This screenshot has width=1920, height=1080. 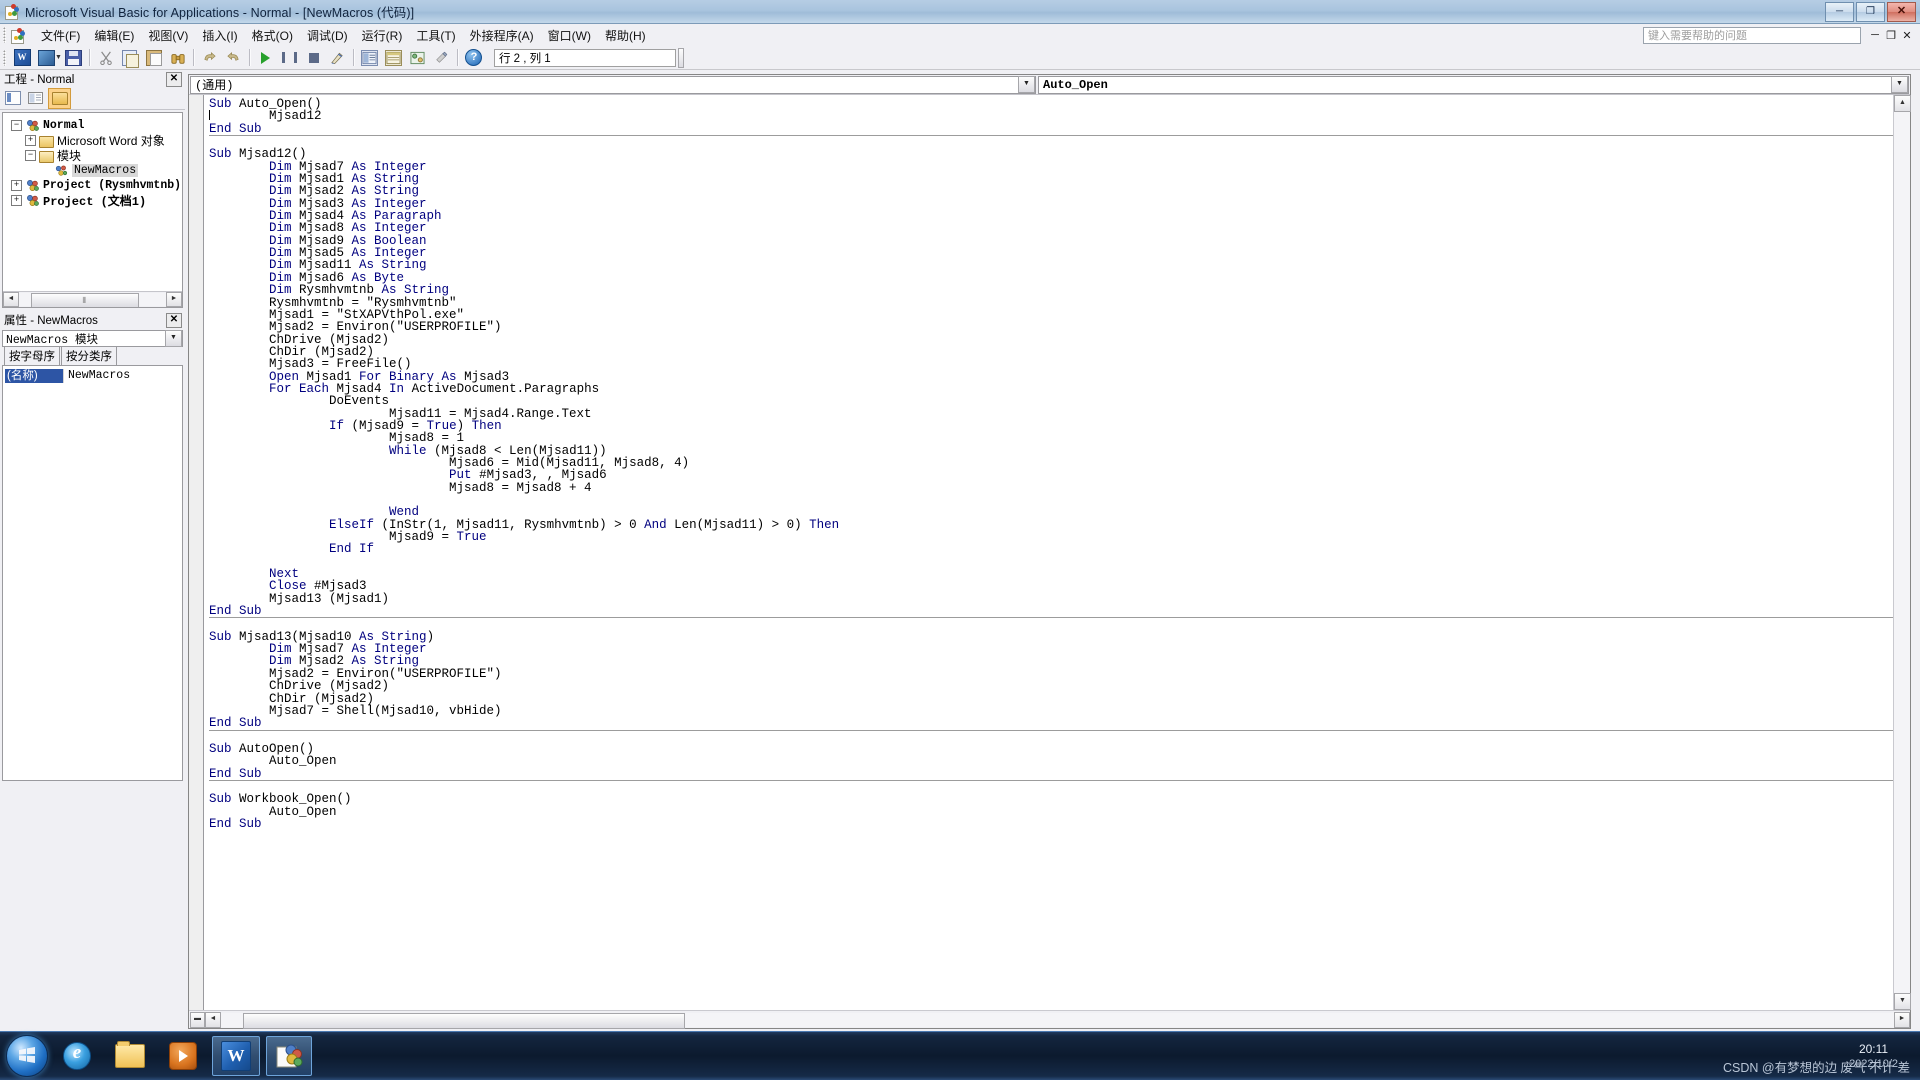 I want to click on taskbar-vba, so click(x=289, y=1056).